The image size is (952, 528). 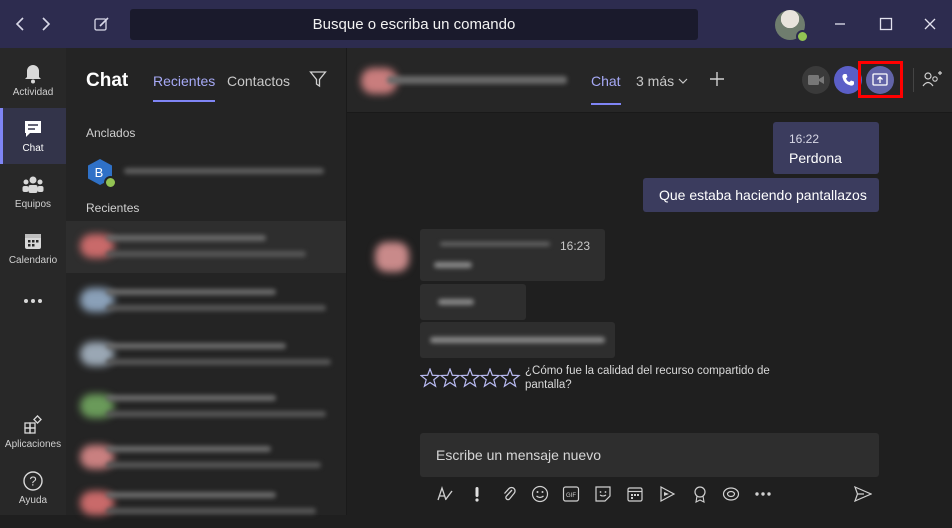 I want to click on add-people-icon, so click(x=932, y=79).